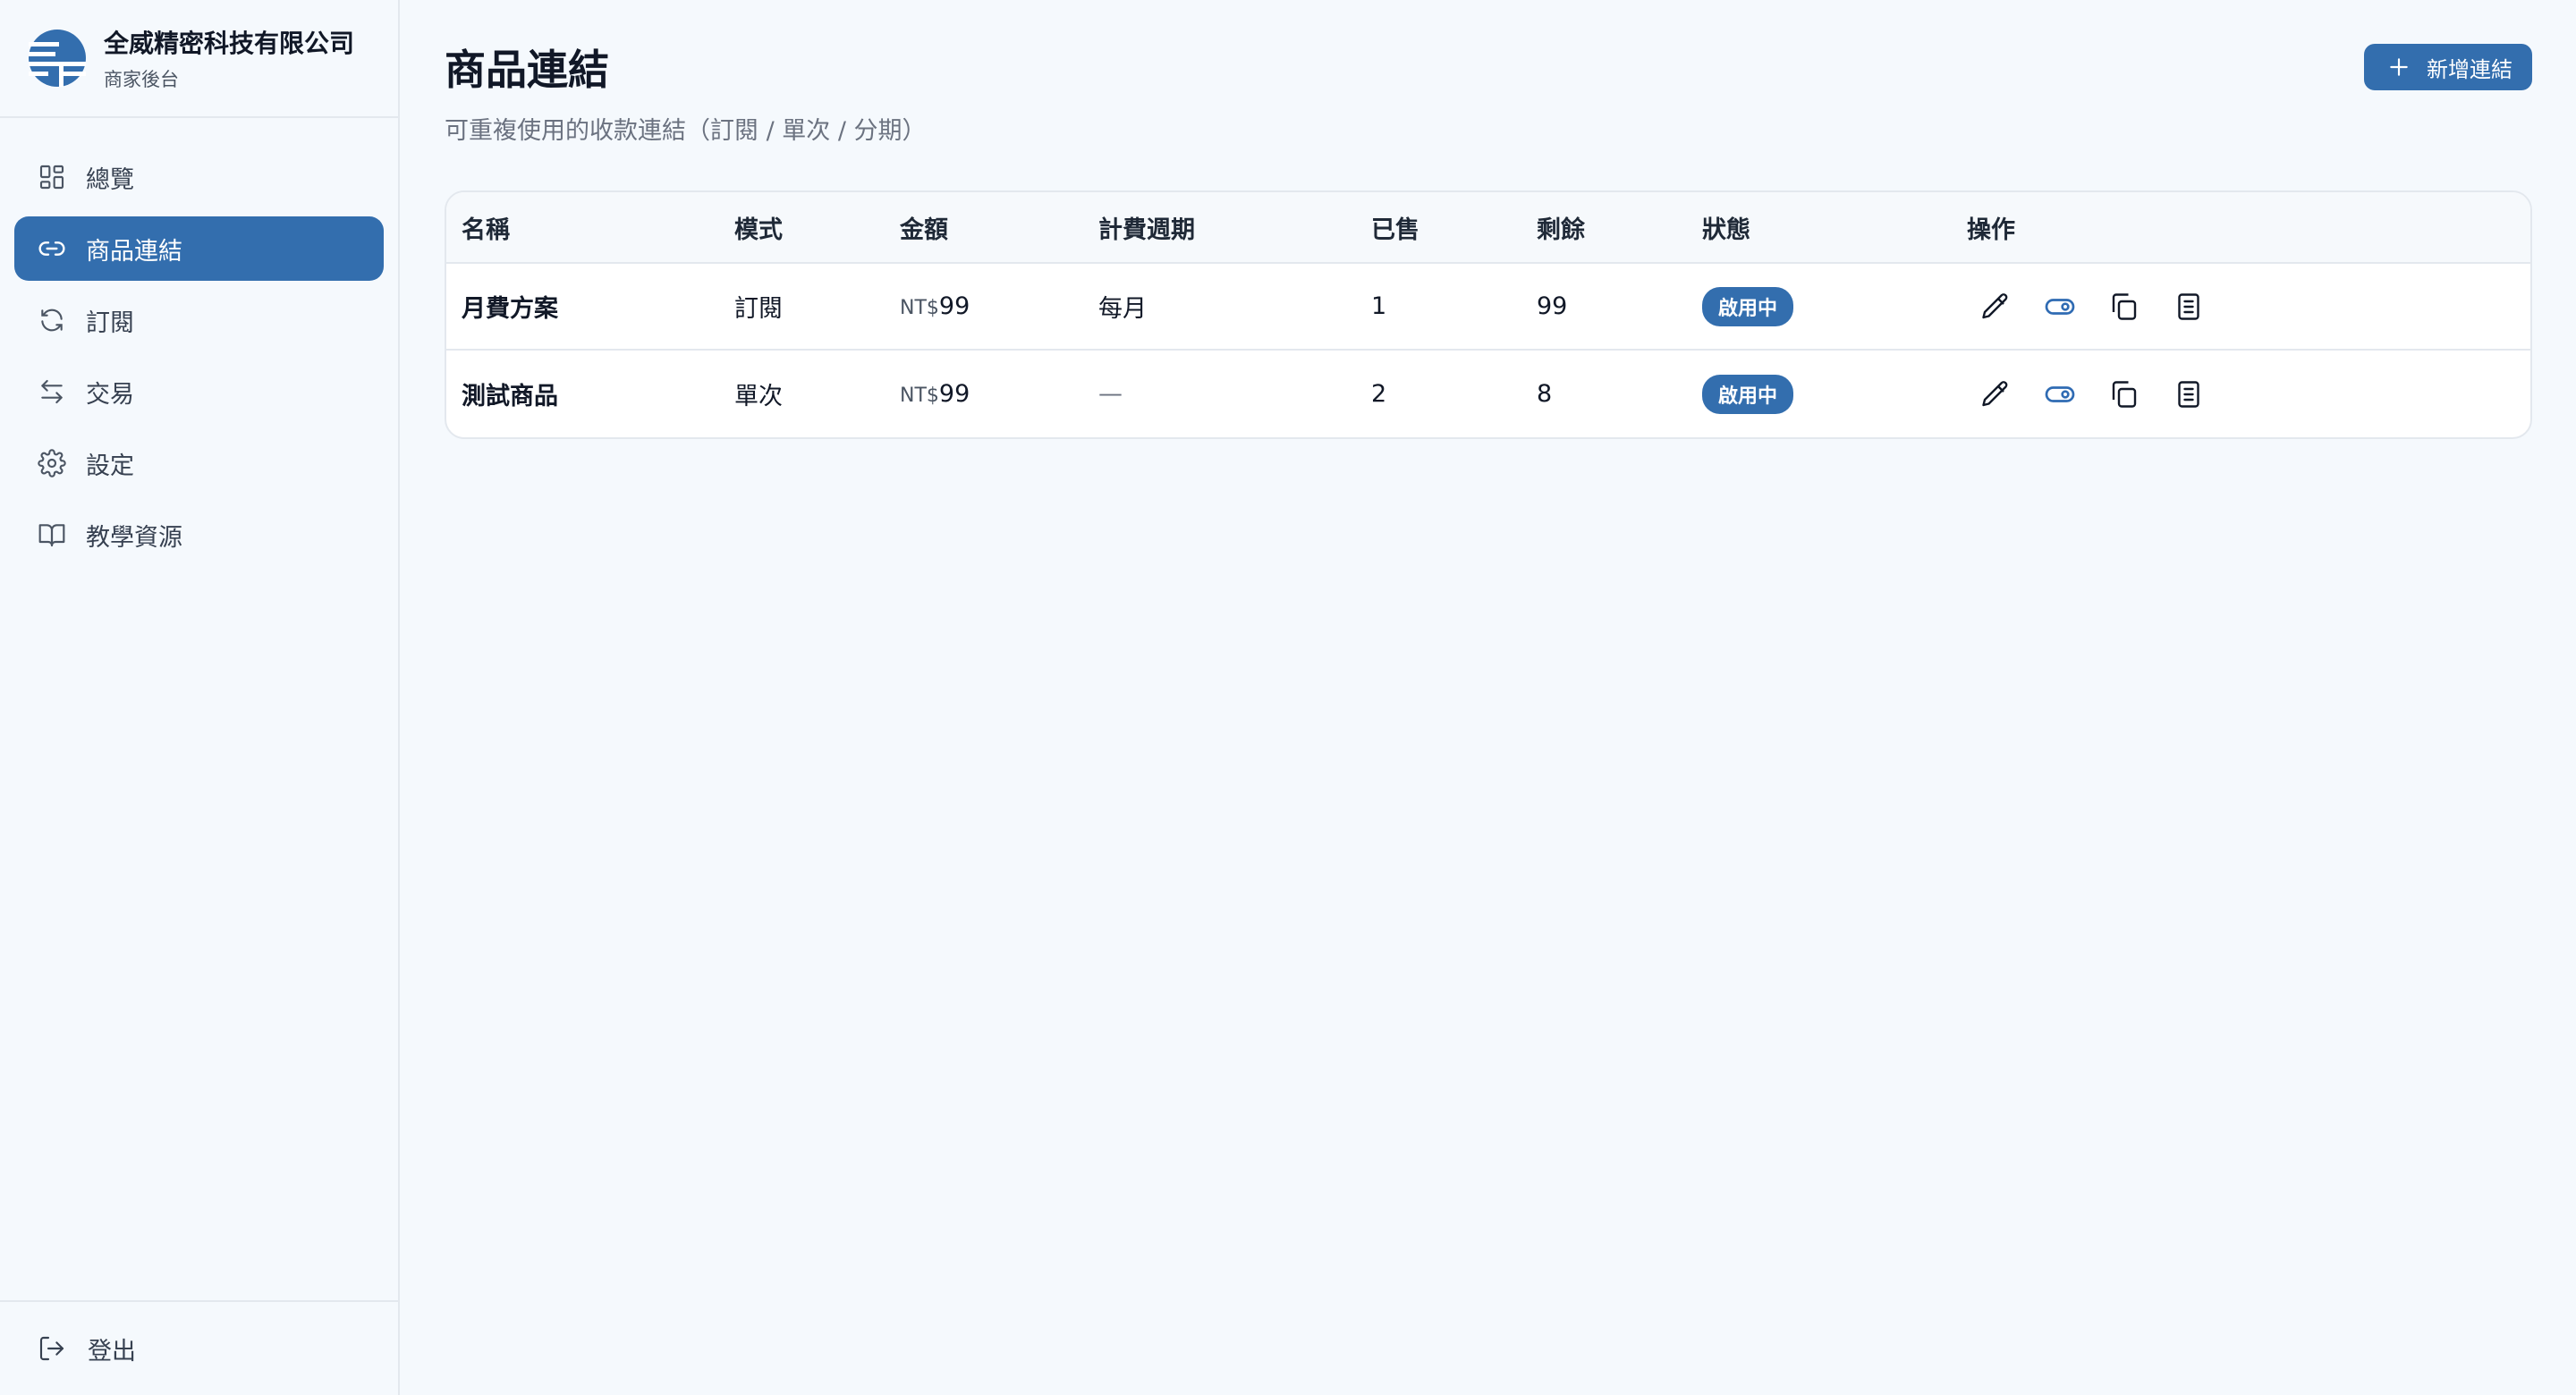 Image resolution: width=2576 pixels, height=1395 pixels. What do you see at coordinates (199, 248) in the screenshot?
I see `sidebar-item-product-links: 商品連結` at bounding box center [199, 248].